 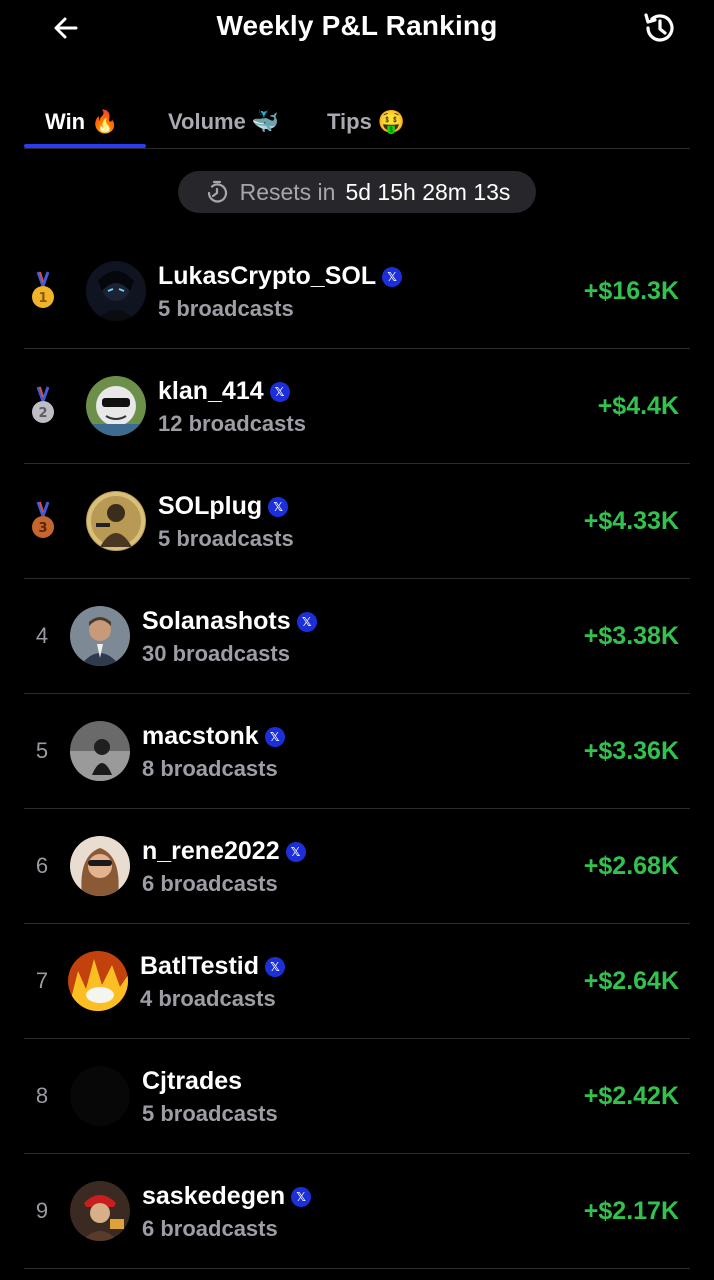 I want to click on rank-number: 6, so click(x=42, y=865).